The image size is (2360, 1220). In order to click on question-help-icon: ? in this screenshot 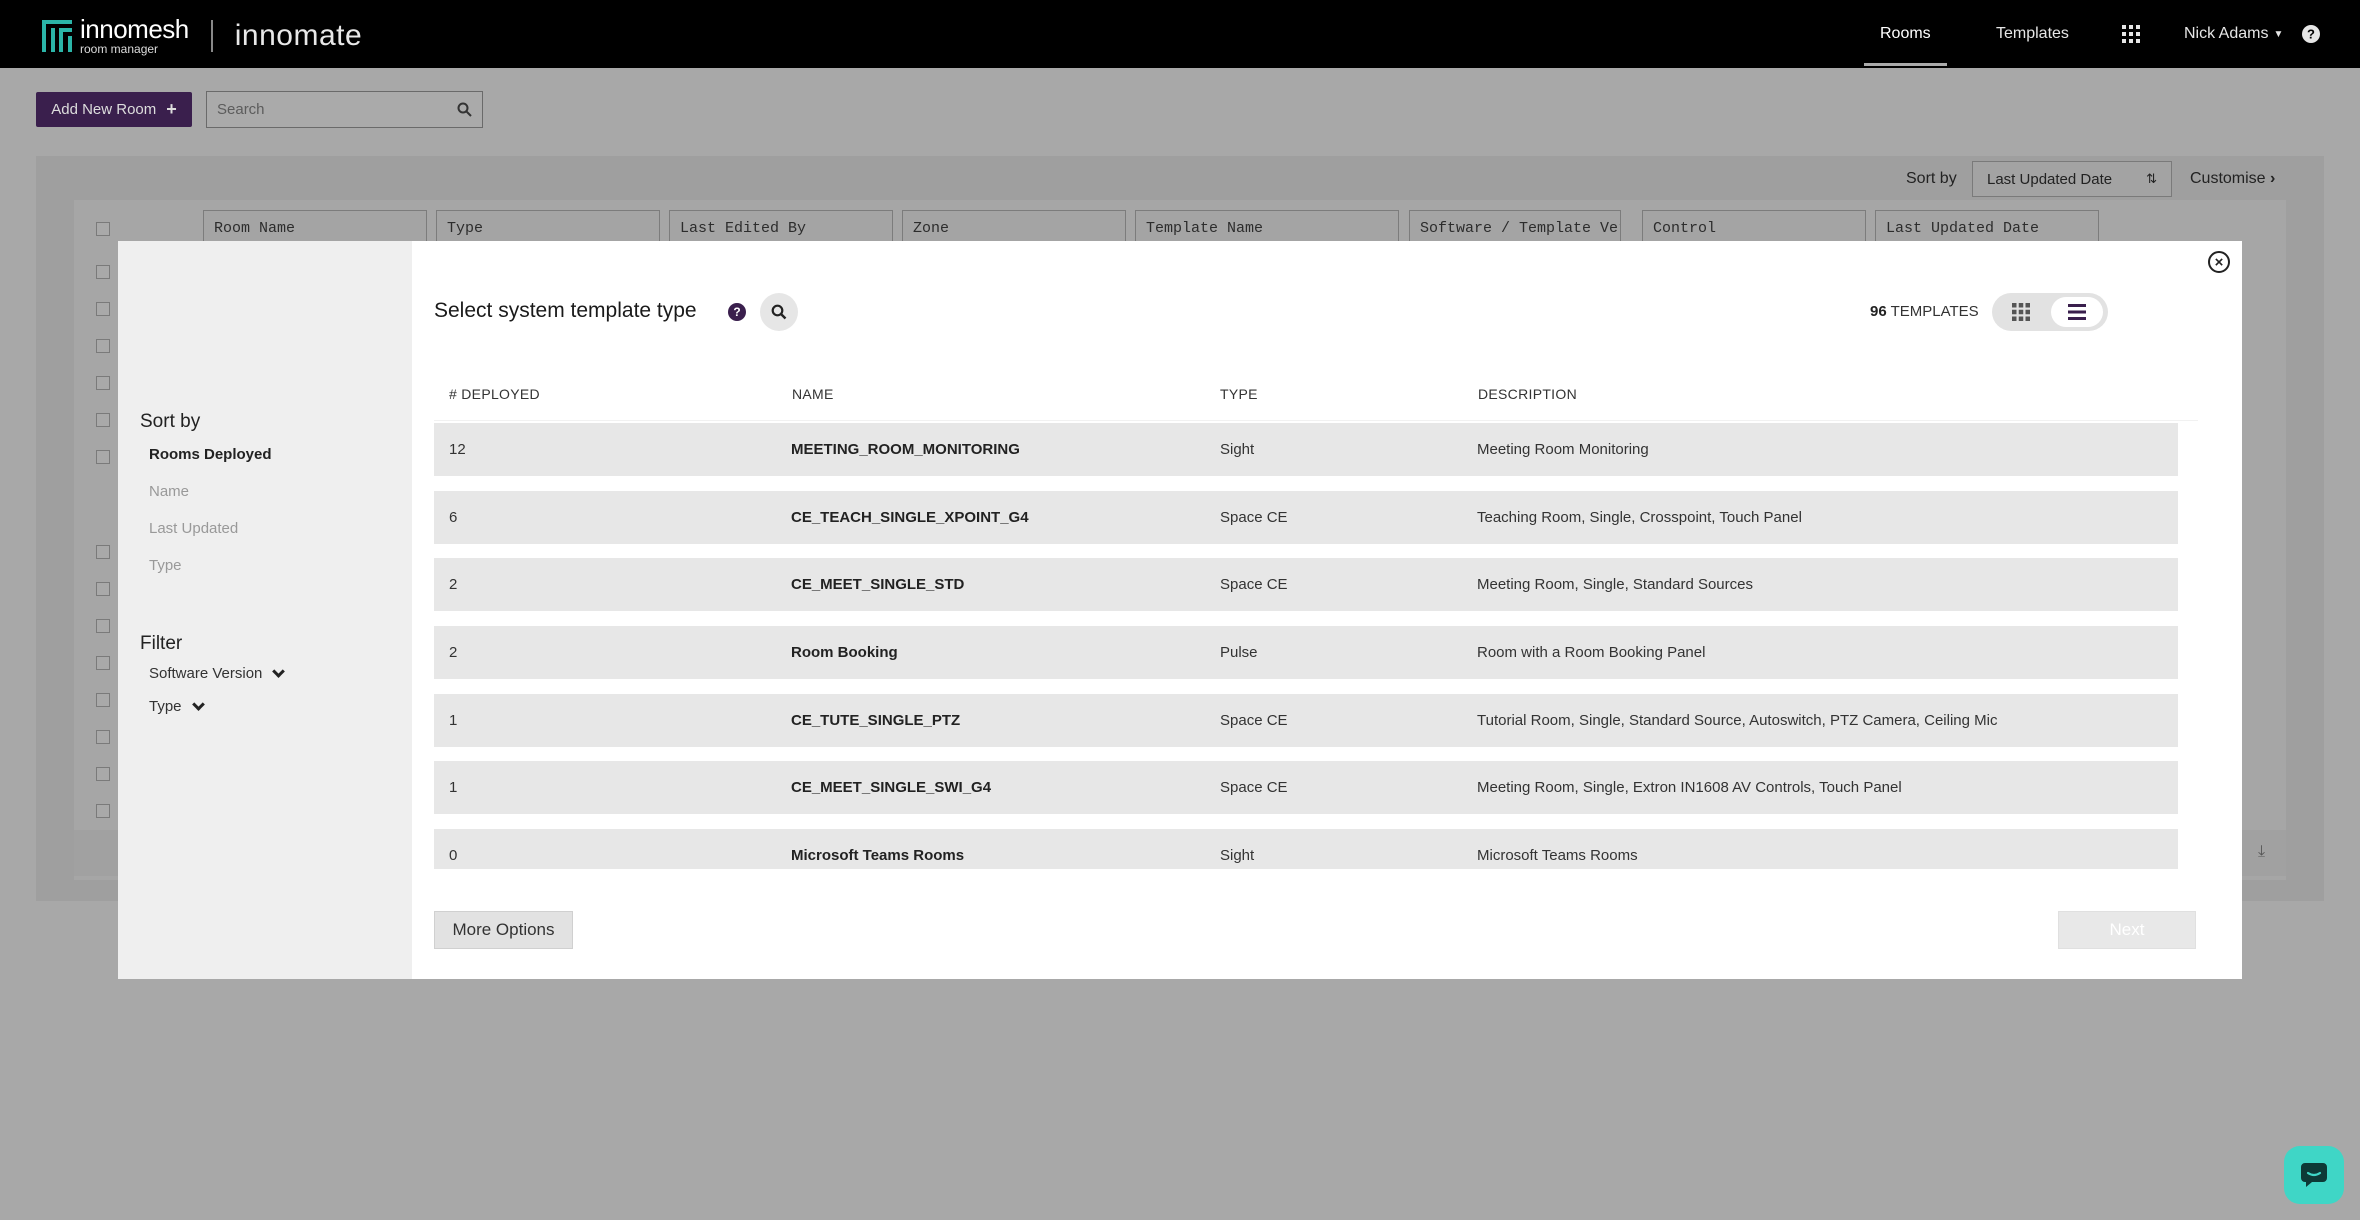, I will do `click(737, 312)`.